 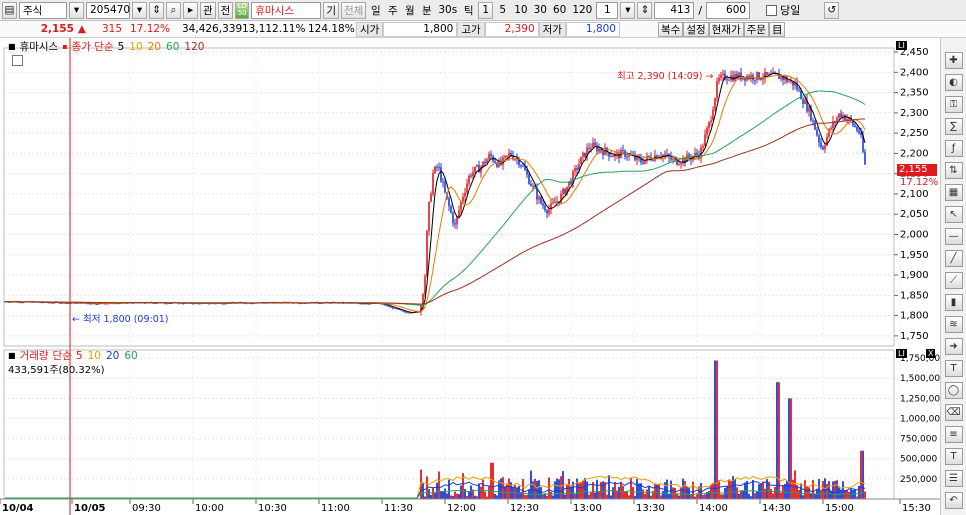 What do you see at coordinates (375, 10) in the screenshot?
I see `period-day: 일` at bounding box center [375, 10].